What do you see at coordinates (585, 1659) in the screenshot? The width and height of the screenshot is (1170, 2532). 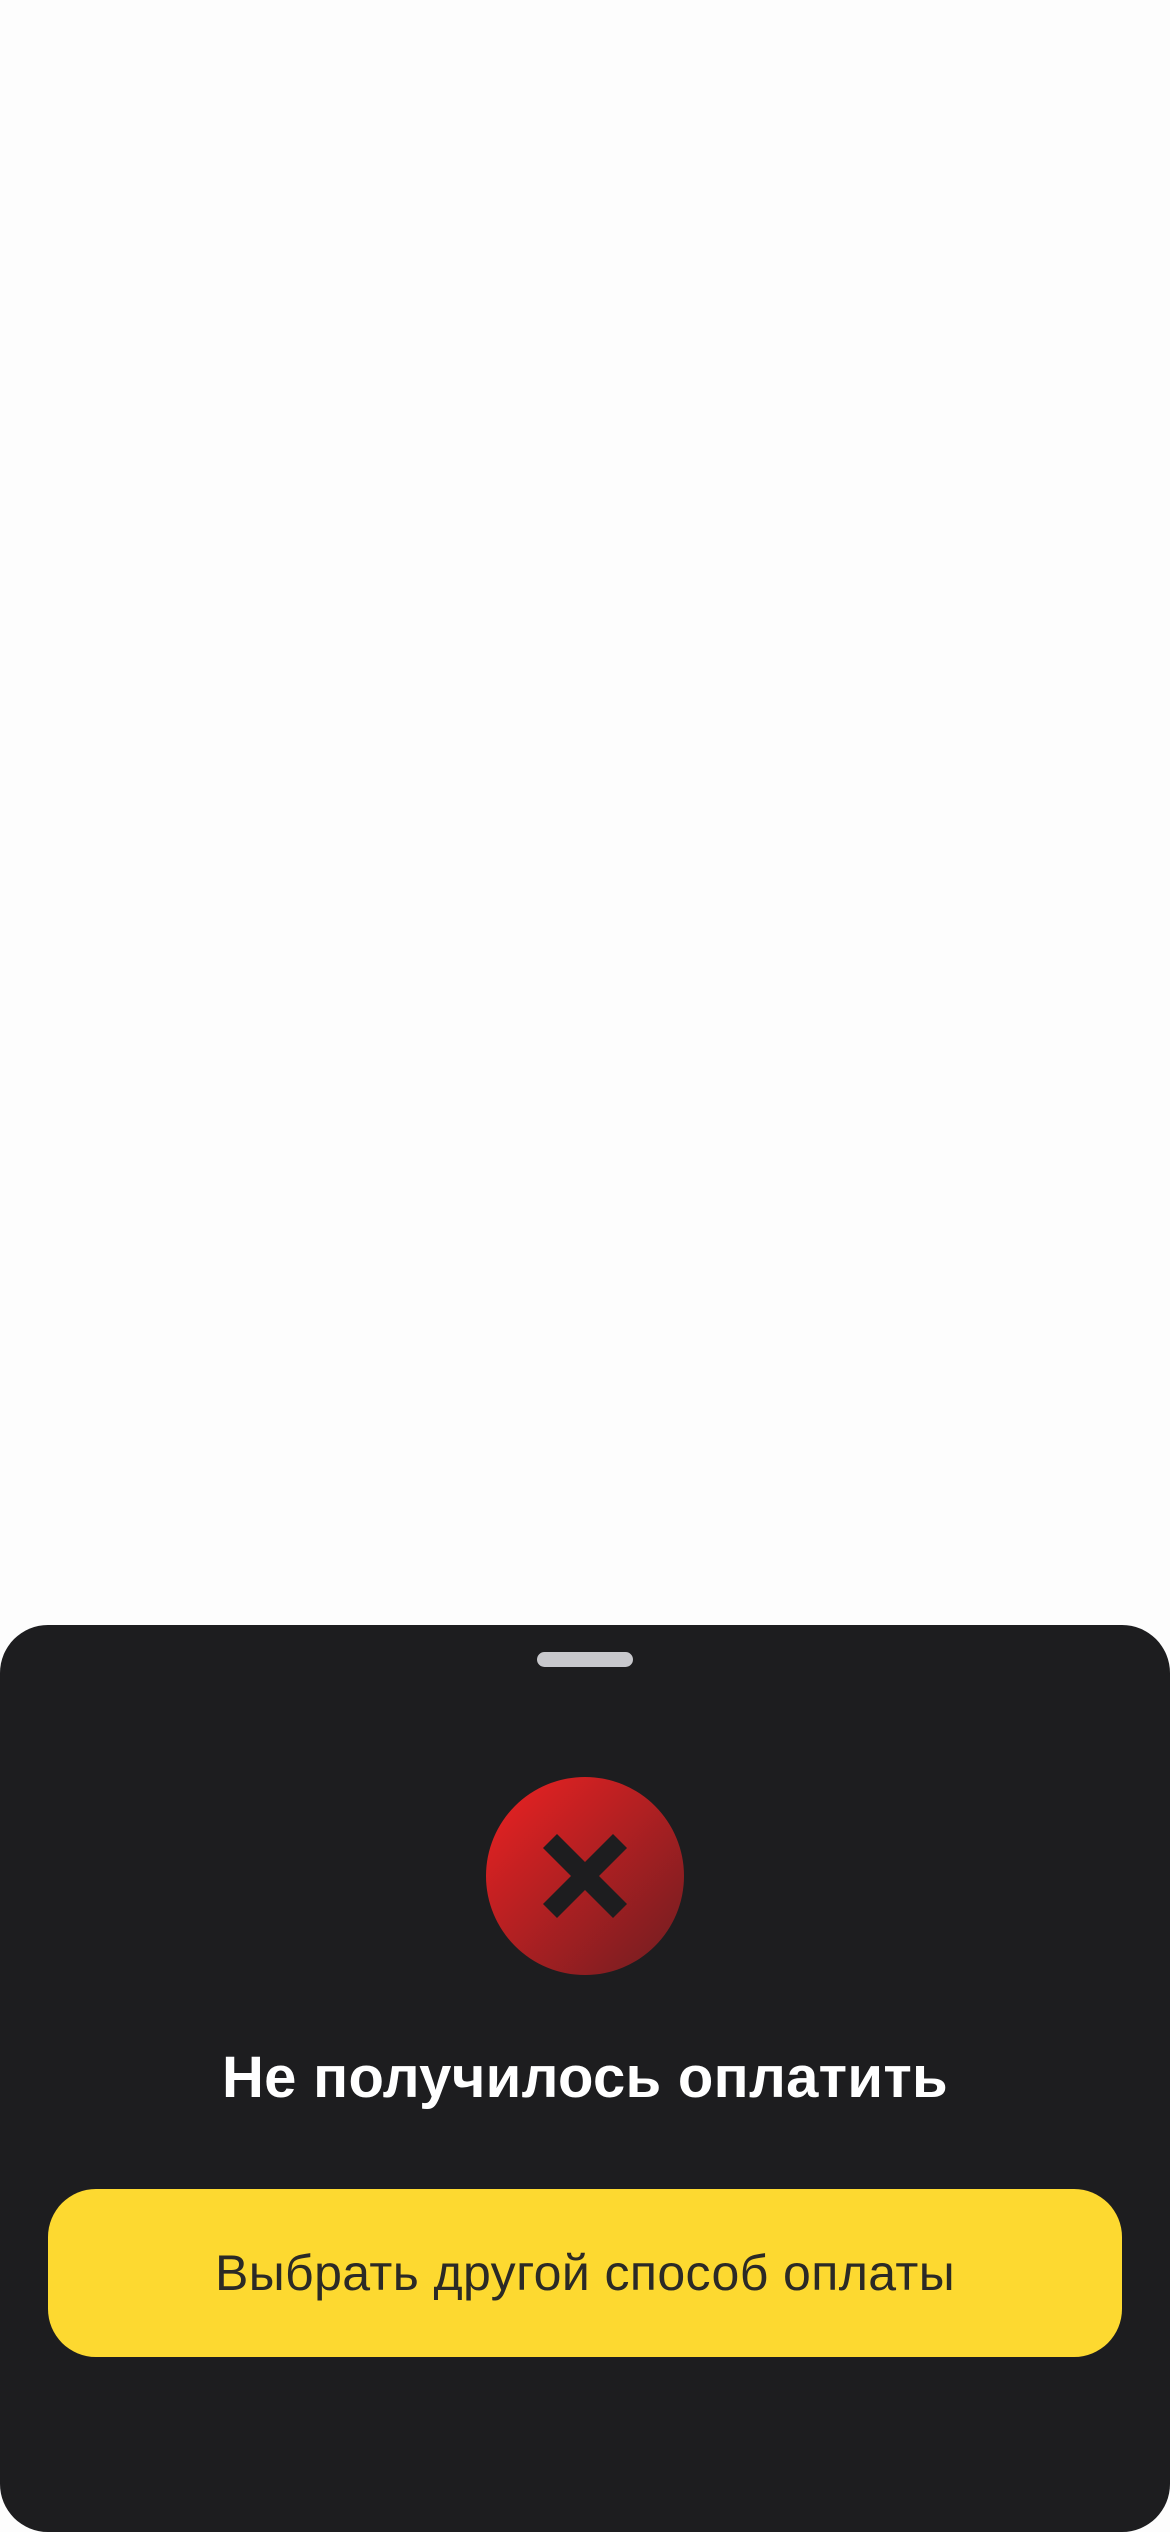 I see `sheet-grabber-handle` at bounding box center [585, 1659].